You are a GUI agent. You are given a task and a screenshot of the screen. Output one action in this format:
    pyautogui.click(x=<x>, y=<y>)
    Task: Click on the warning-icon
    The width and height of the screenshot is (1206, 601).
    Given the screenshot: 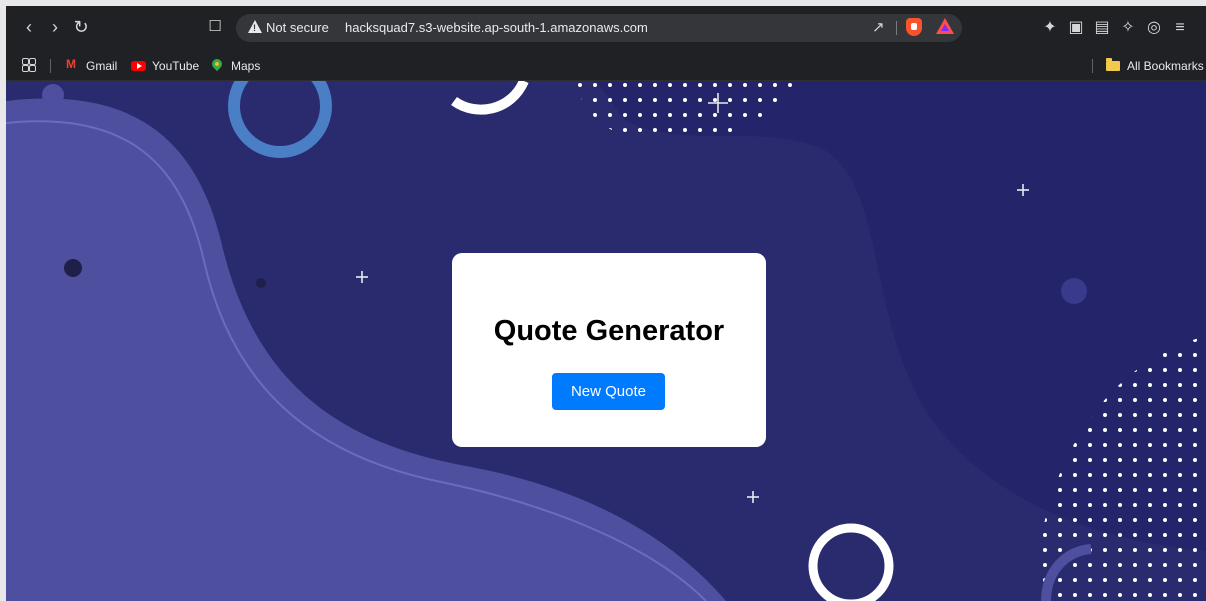 What is the action you would take?
    pyautogui.click(x=255, y=26)
    